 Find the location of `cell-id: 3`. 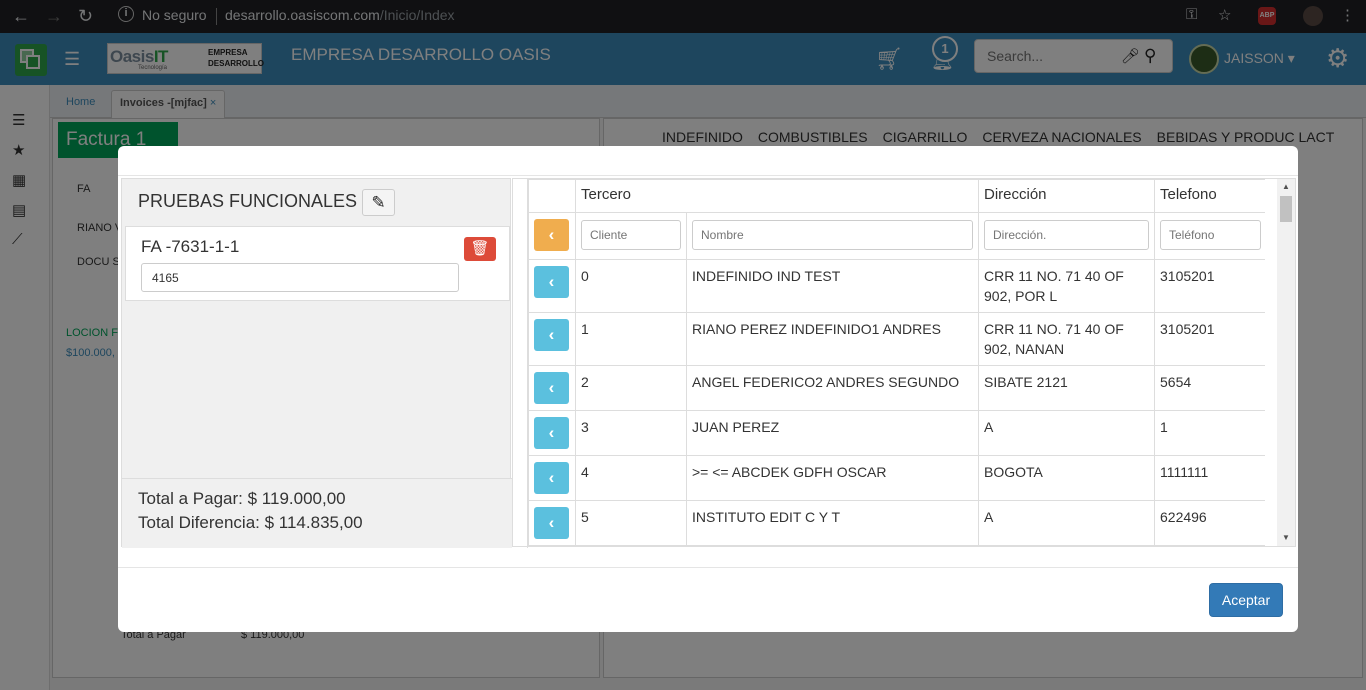

cell-id: 3 is located at coordinates (631, 433).